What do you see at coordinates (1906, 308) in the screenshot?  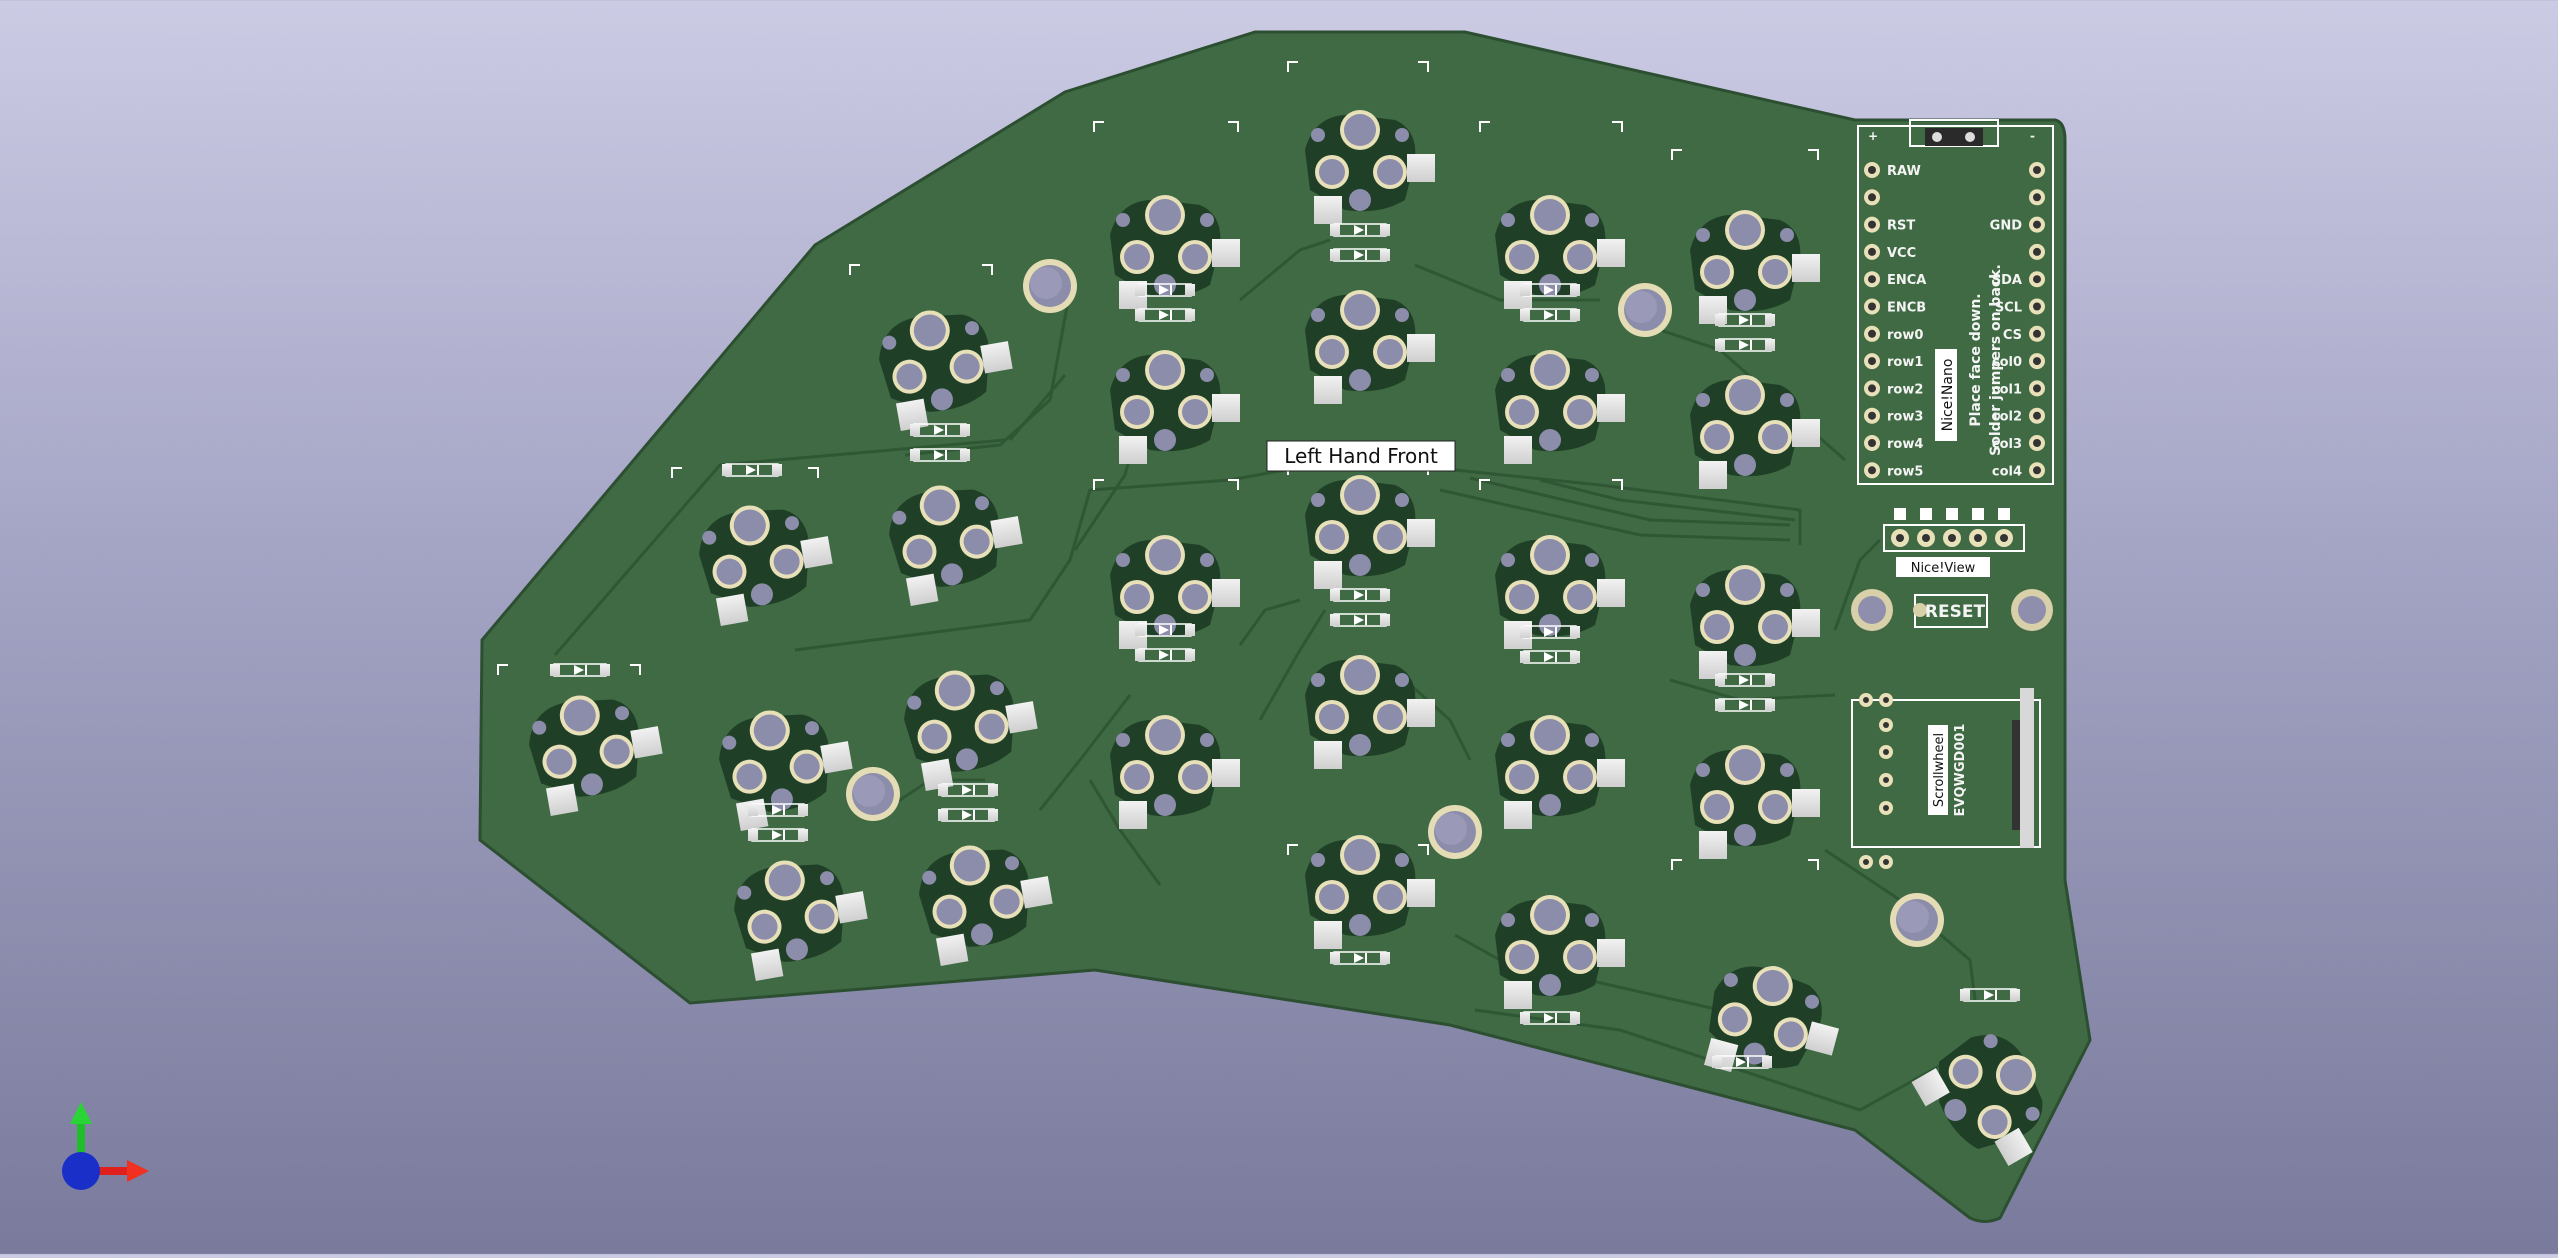 I see `controller-pin-label: ENCB` at bounding box center [1906, 308].